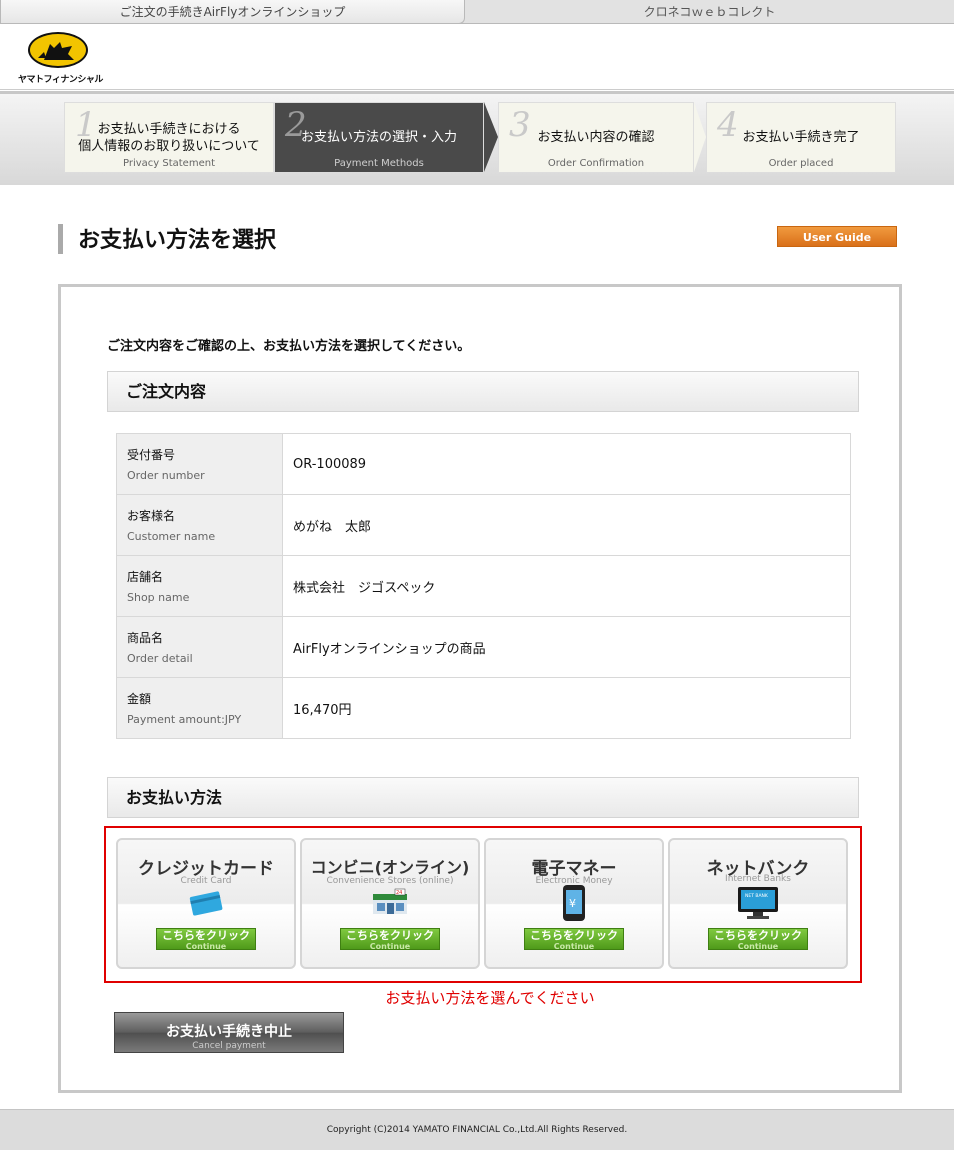 The width and height of the screenshot is (954, 1150). I want to click on payment-method-credit-card: クレジットカード Credit Card こちらをクリック Continue, so click(206, 903).